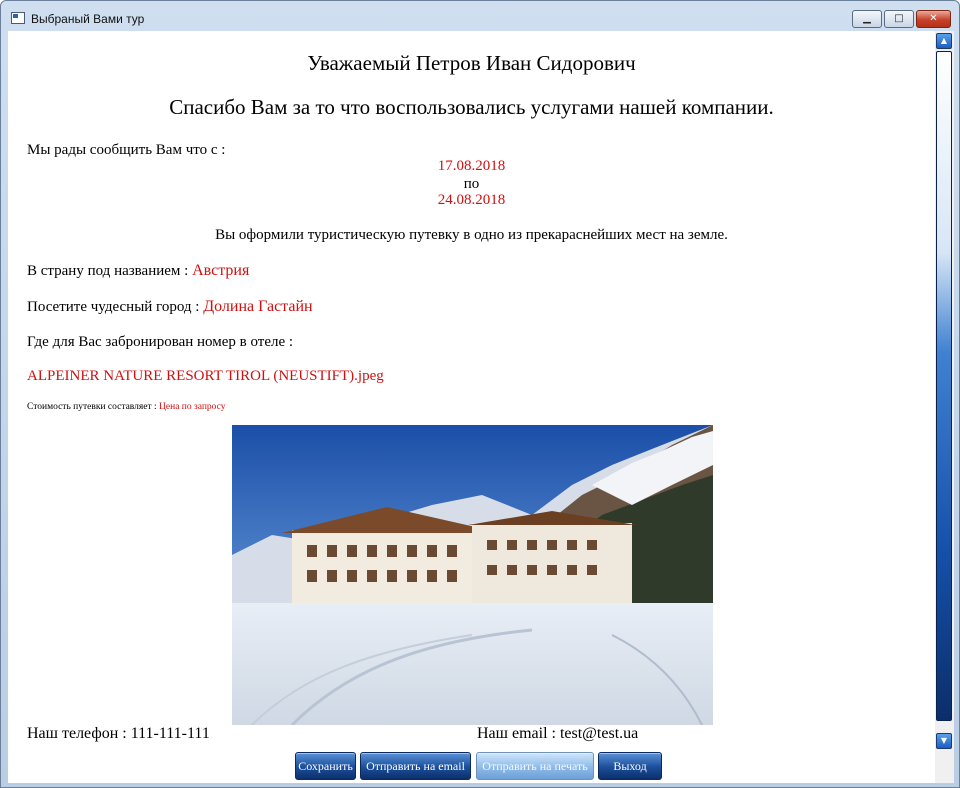 This screenshot has width=960, height=788. Describe the element at coordinates (108, 271) in the screenshot. I see `country-label: В страну под названием :` at that location.